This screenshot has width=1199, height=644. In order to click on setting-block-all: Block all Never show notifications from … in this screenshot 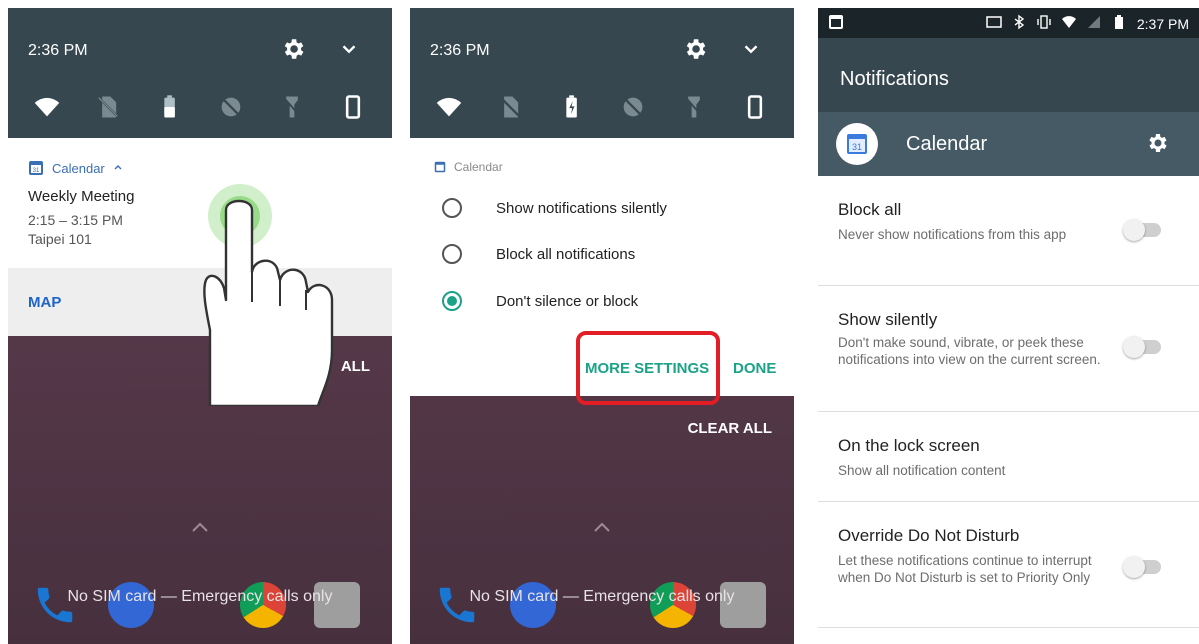, I will do `click(1008, 231)`.